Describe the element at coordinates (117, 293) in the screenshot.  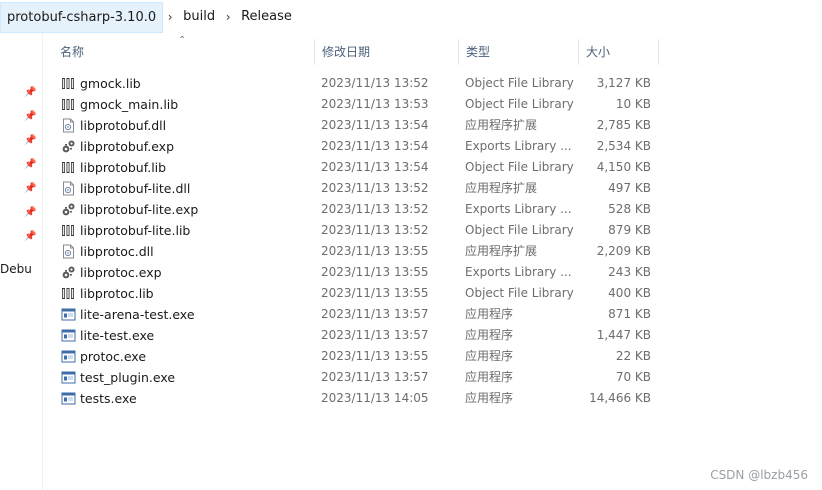
I see `file-name: libprotoc.lib` at that location.